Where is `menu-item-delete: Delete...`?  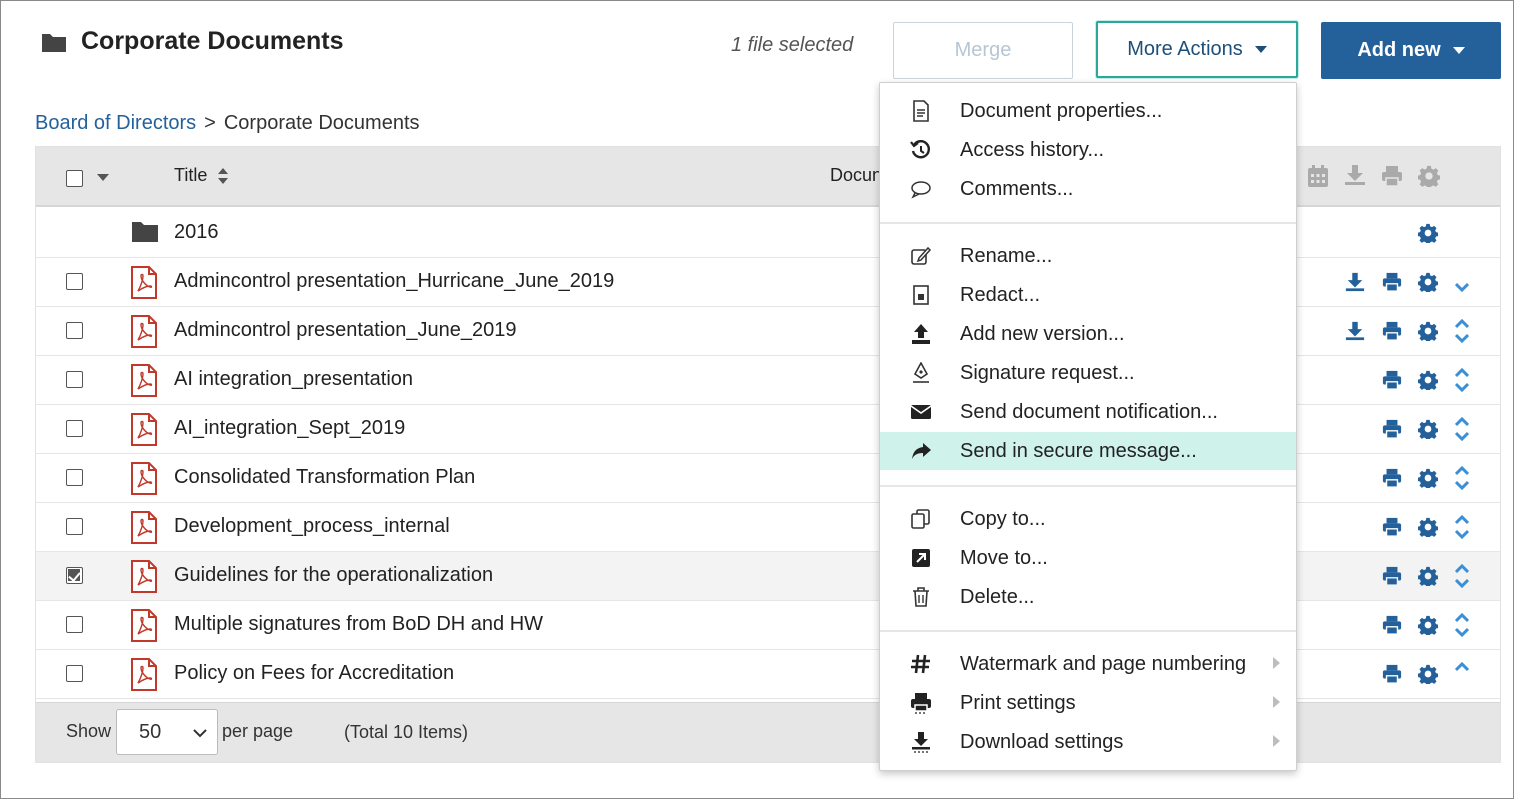 menu-item-delete: Delete... is located at coordinates (1088, 597).